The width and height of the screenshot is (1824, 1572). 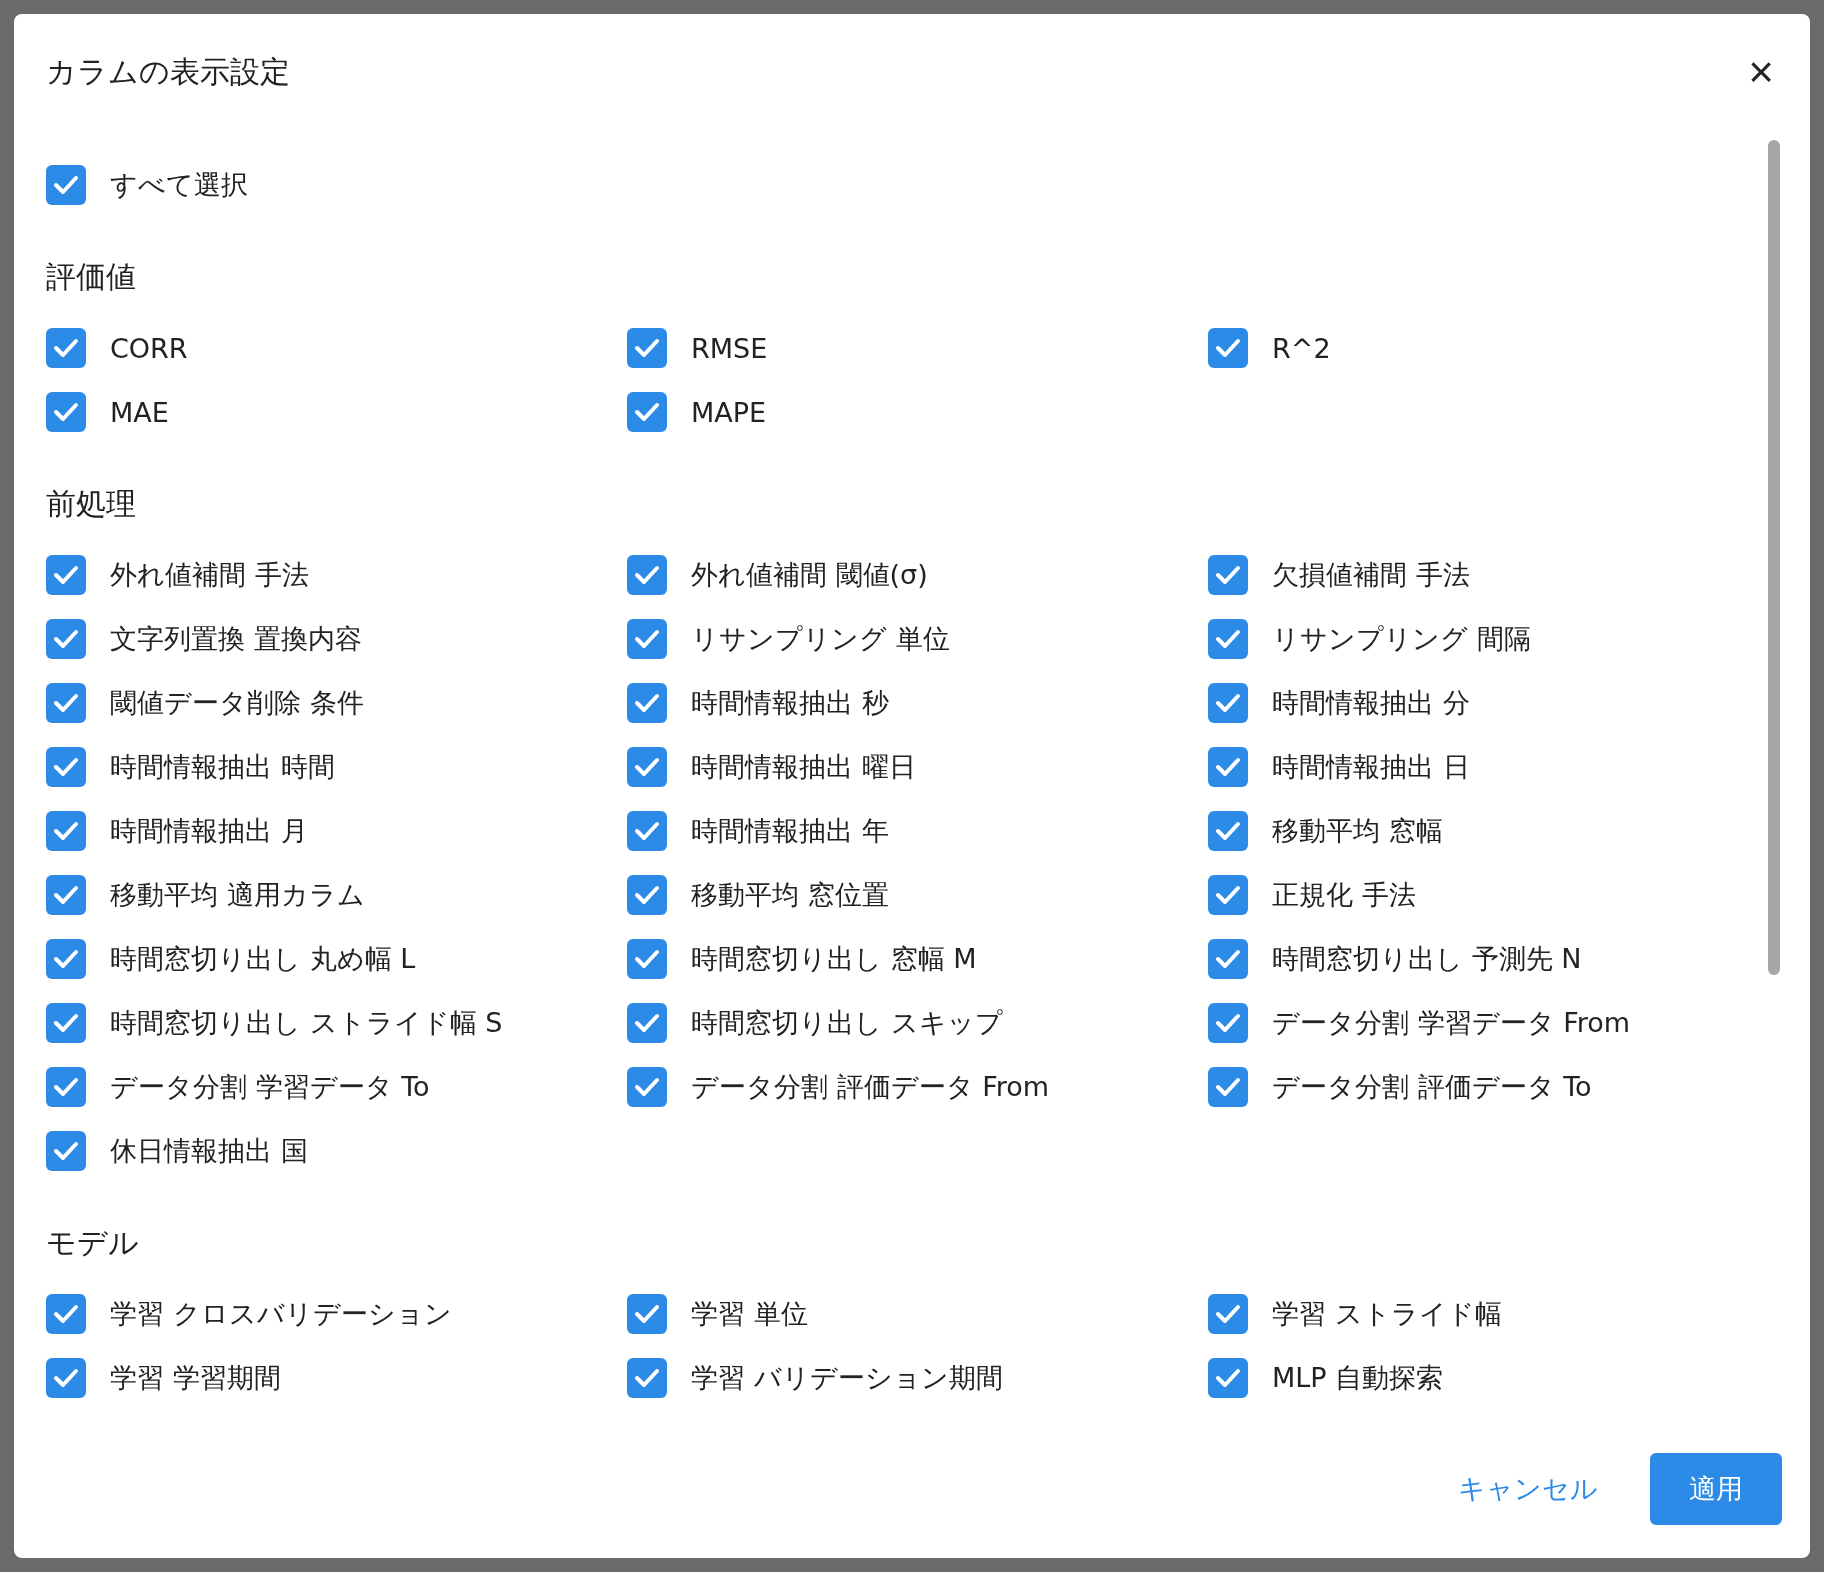 What do you see at coordinates (847, 1023) in the screenshot?
I see `checkbox-label: 時間窓切り出し スキップ` at bounding box center [847, 1023].